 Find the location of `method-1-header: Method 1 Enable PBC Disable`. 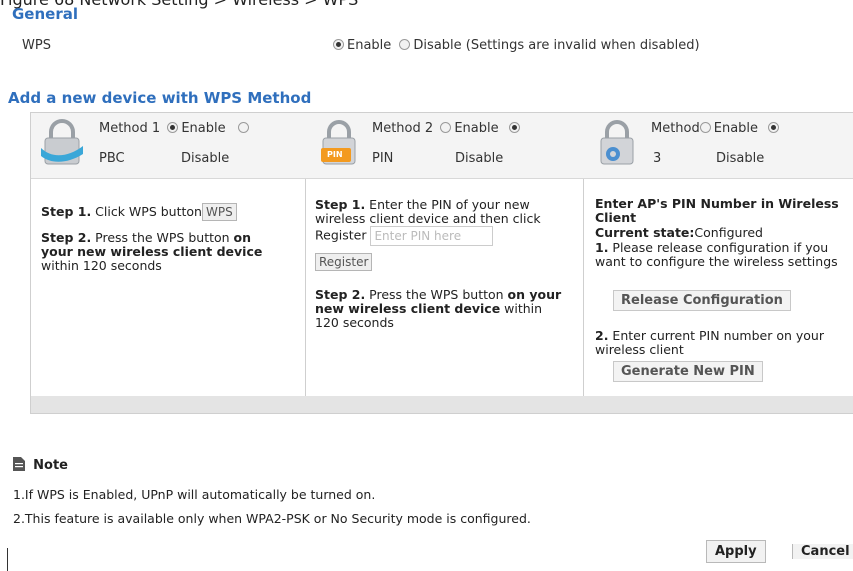

method-1-header: Method 1 Enable PBC Disable is located at coordinates (168, 146).